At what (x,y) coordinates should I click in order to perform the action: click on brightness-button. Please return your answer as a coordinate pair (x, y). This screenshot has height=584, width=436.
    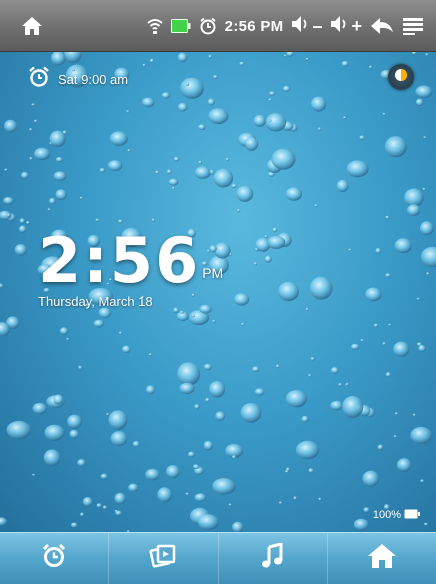
    Looking at the image, I should click on (401, 77).